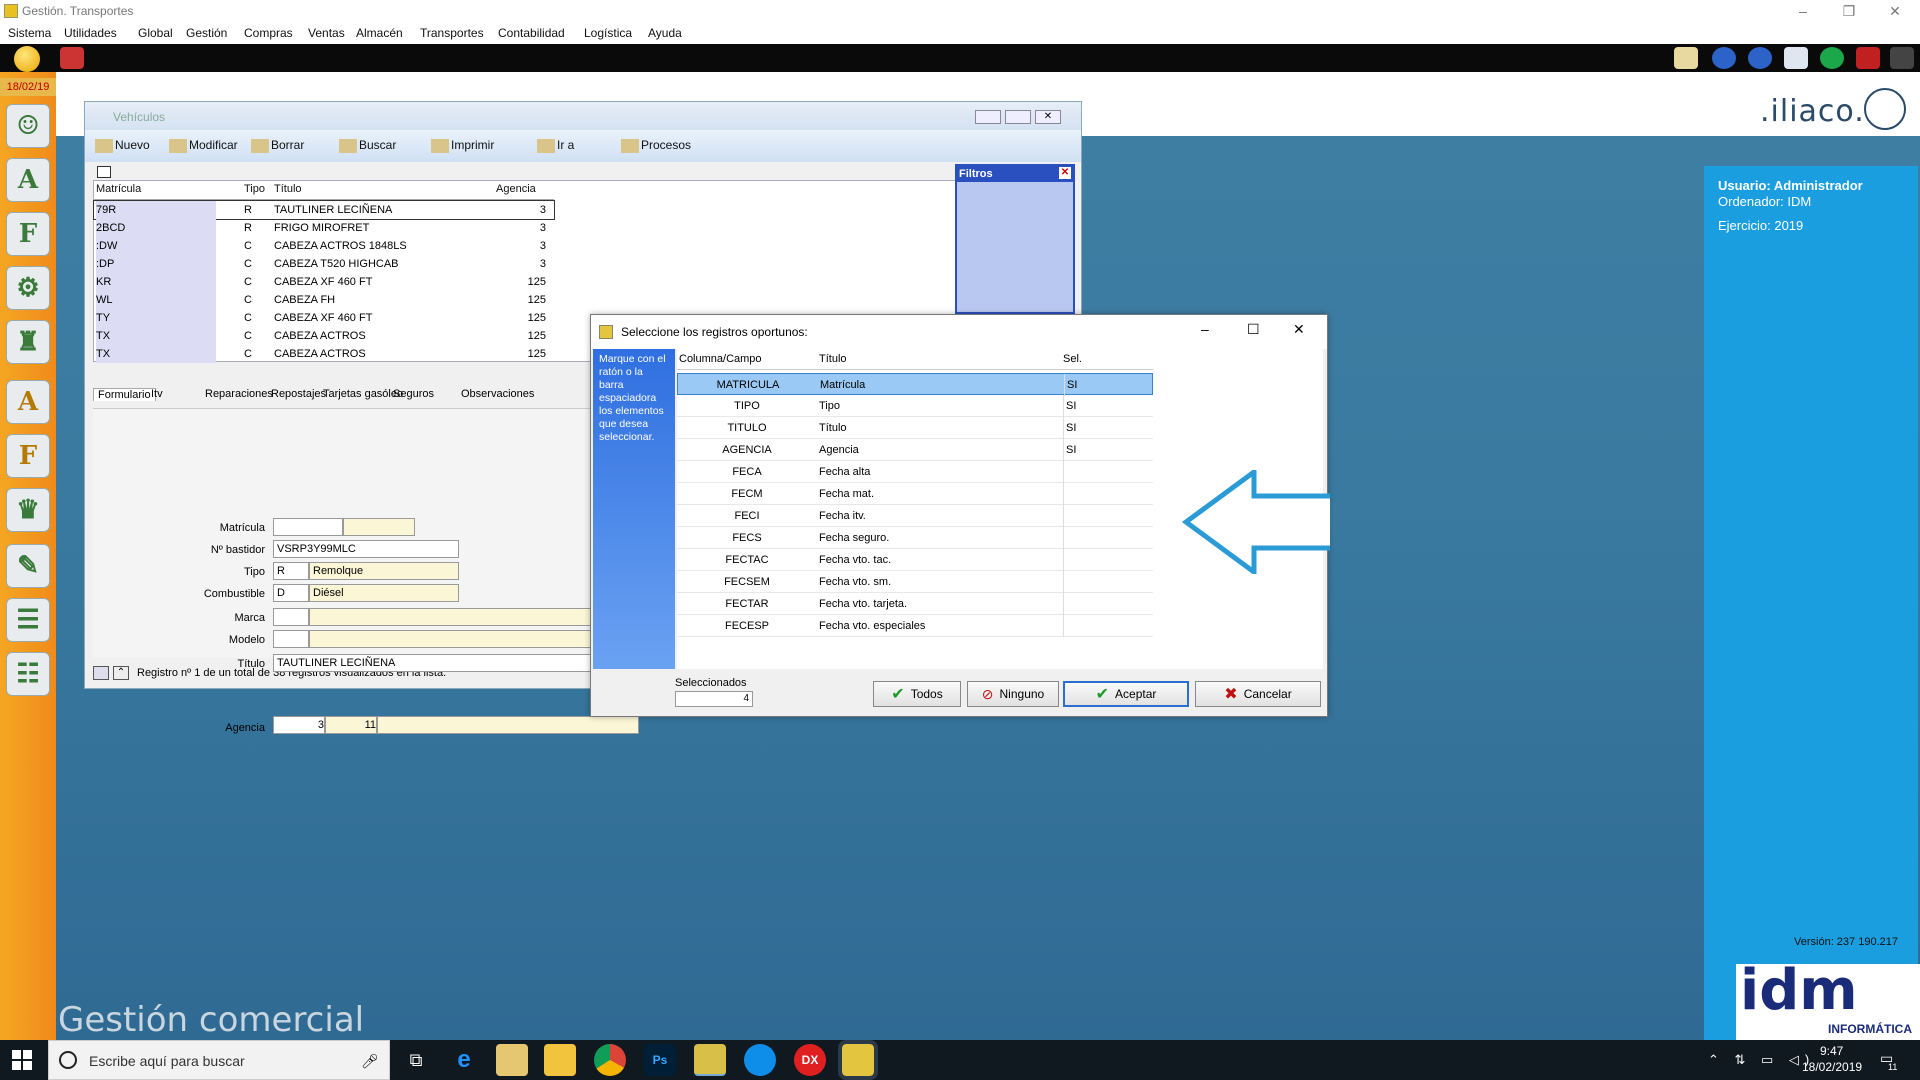 The height and width of the screenshot is (1080, 1920). I want to click on settings-icon: ⚙, so click(28, 288).